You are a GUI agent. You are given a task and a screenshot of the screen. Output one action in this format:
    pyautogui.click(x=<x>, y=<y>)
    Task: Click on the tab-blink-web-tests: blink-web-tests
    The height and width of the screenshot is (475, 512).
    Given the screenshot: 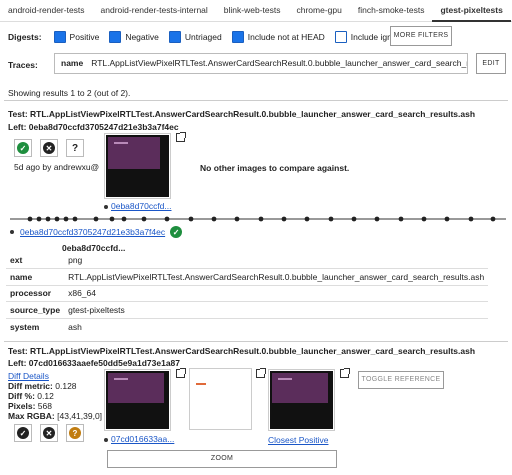 What is the action you would take?
    pyautogui.click(x=252, y=11)
    